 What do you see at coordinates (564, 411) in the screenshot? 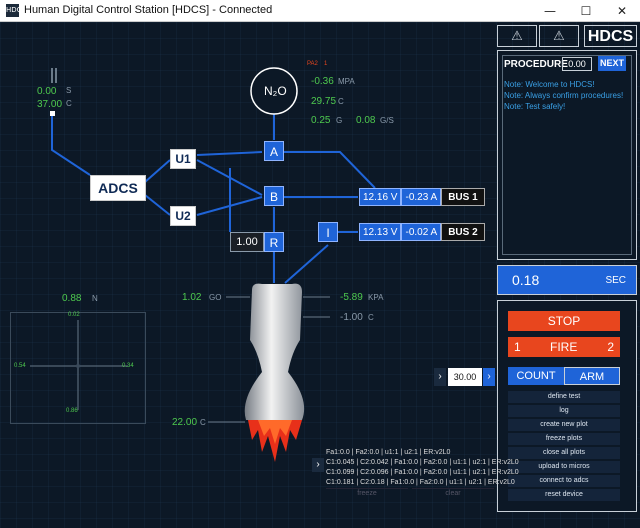
I see `menu-log: log` at bounding box center [564, 411].